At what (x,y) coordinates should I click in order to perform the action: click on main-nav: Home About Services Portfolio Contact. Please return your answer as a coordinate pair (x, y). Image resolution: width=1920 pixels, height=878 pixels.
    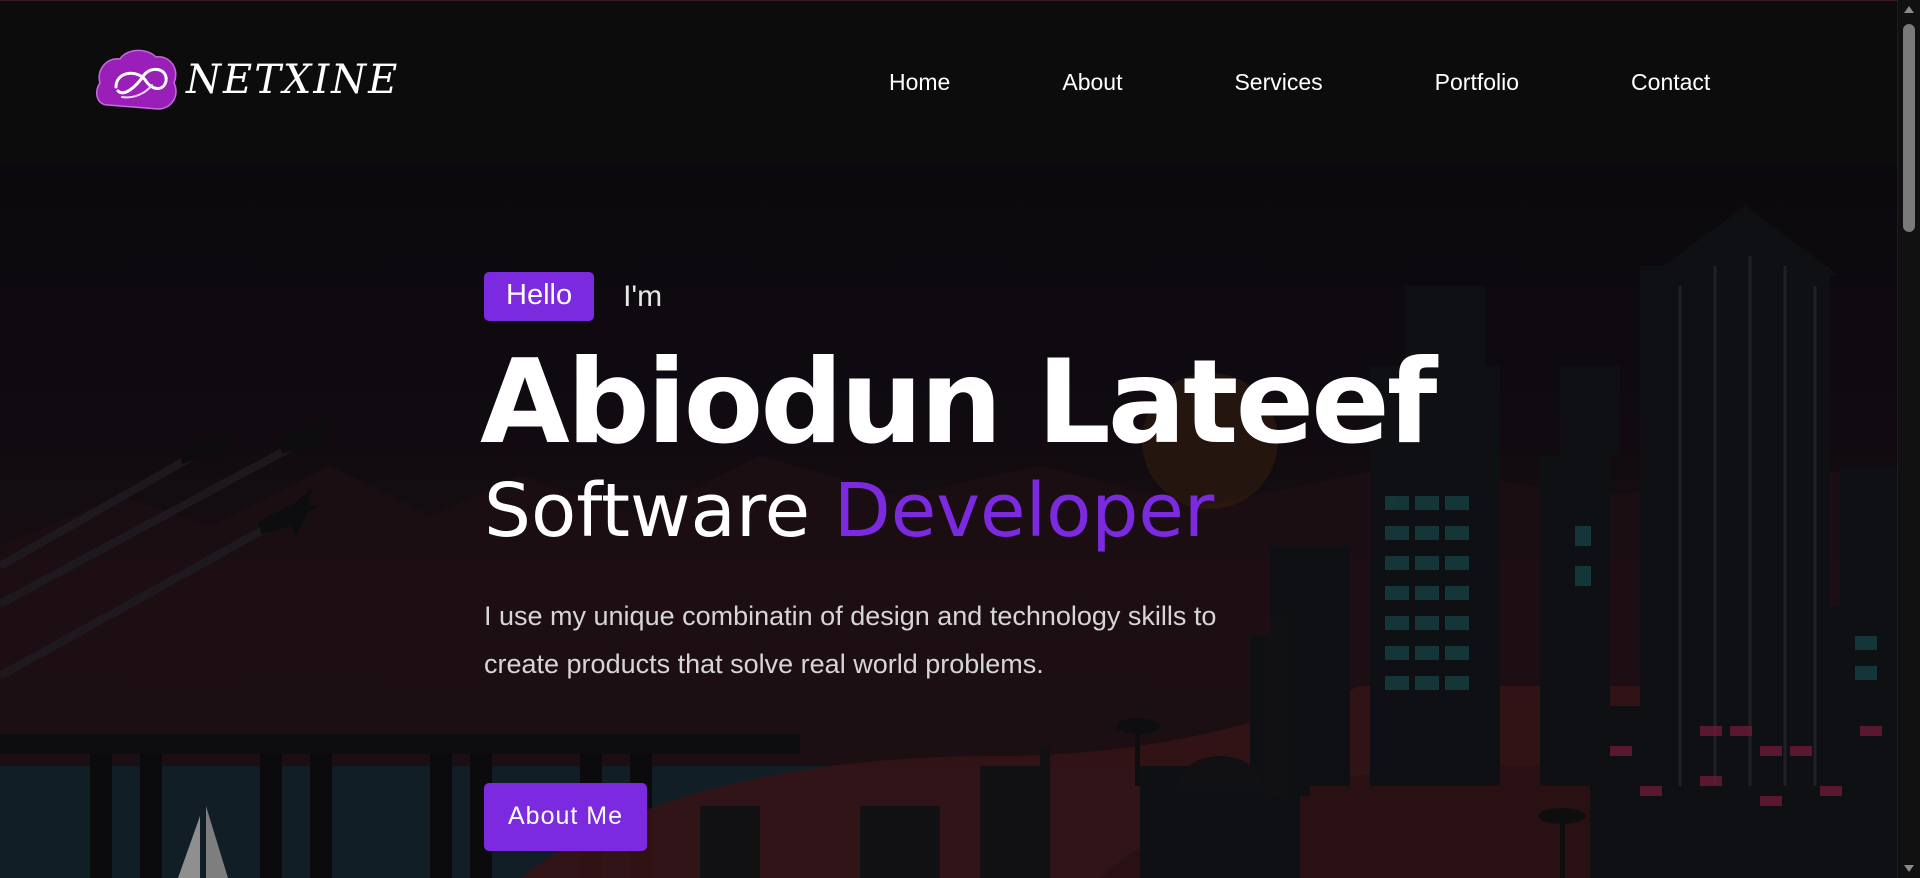
    Looking at the image, I should click on (1299, 82).